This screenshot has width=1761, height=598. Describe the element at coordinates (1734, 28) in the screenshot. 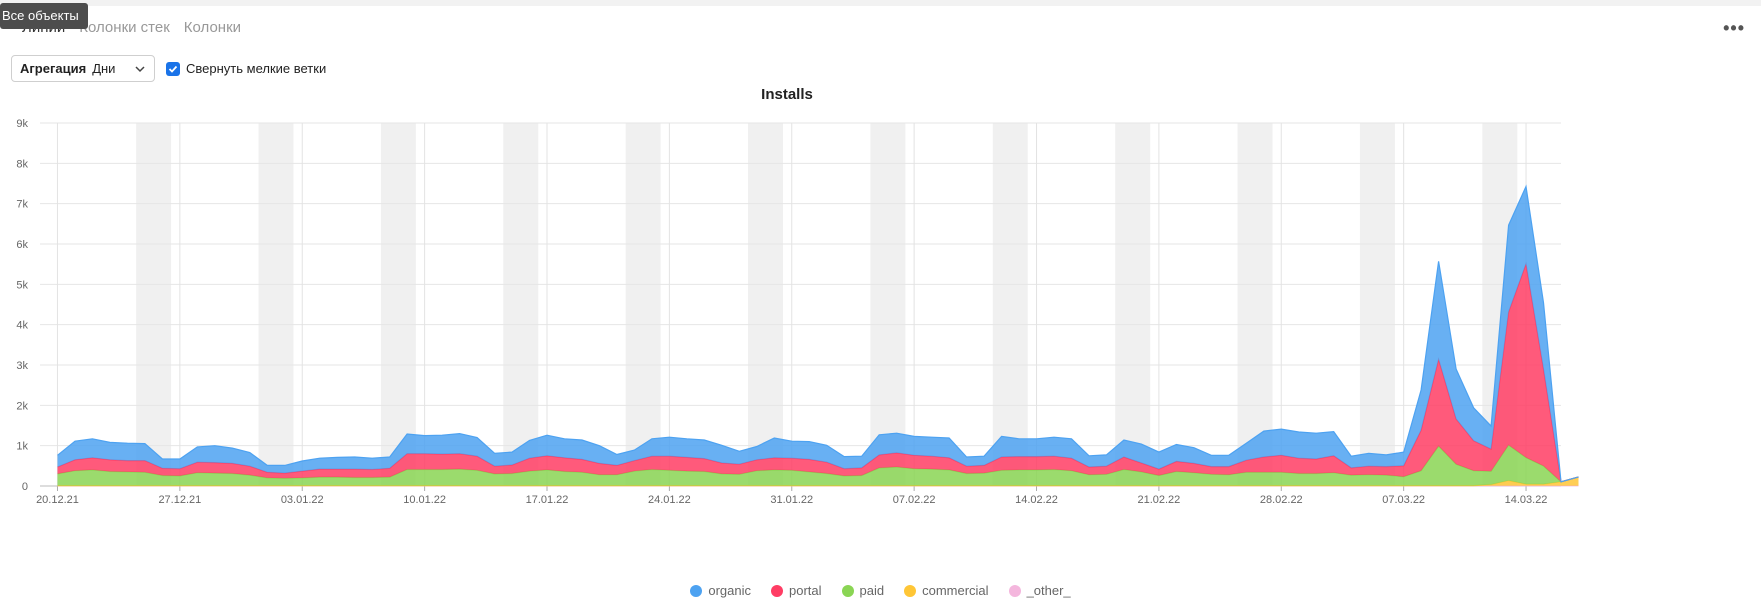

I see `more-horizontal-icon: •••` at that location.